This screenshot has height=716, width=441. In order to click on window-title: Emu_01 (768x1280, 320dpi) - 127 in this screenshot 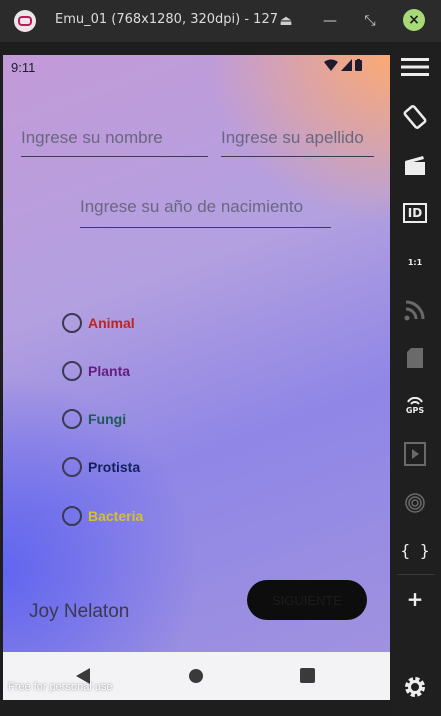, I will do `click(166, 19)`.